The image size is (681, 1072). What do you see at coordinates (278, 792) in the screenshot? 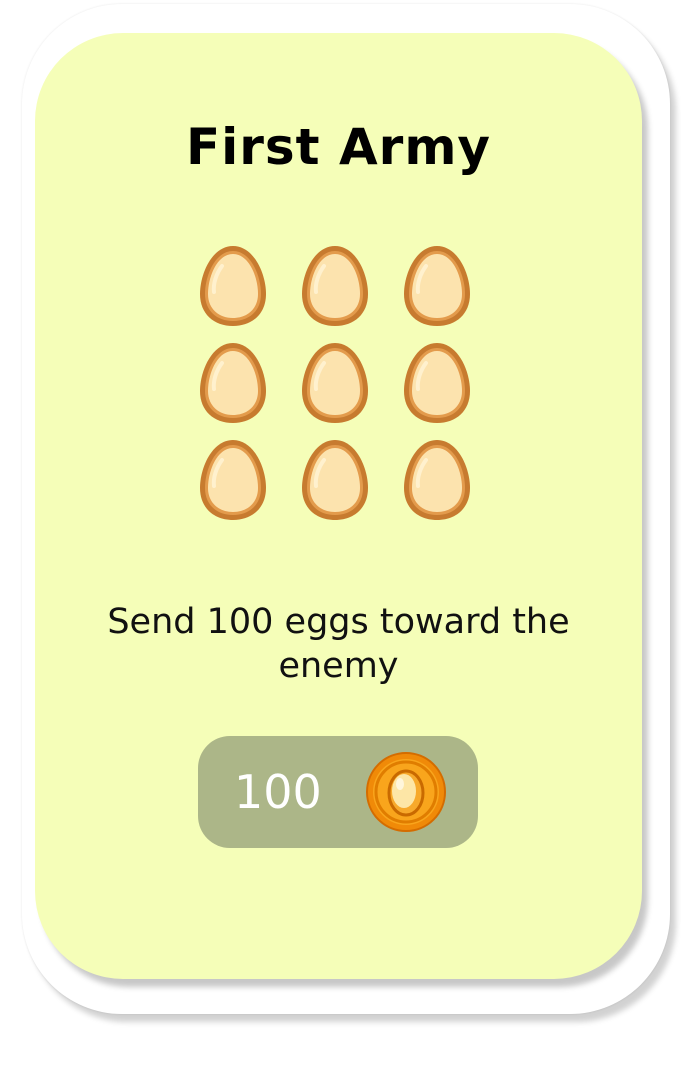
I see `price-value: 100` at bounding box center [278, 792].